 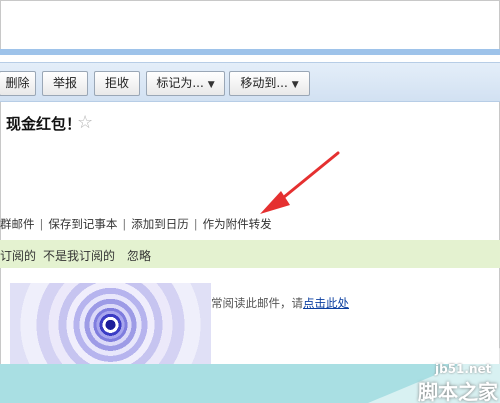 I want to click on watermark-site: jb51.net, so click(x=463, y=369).